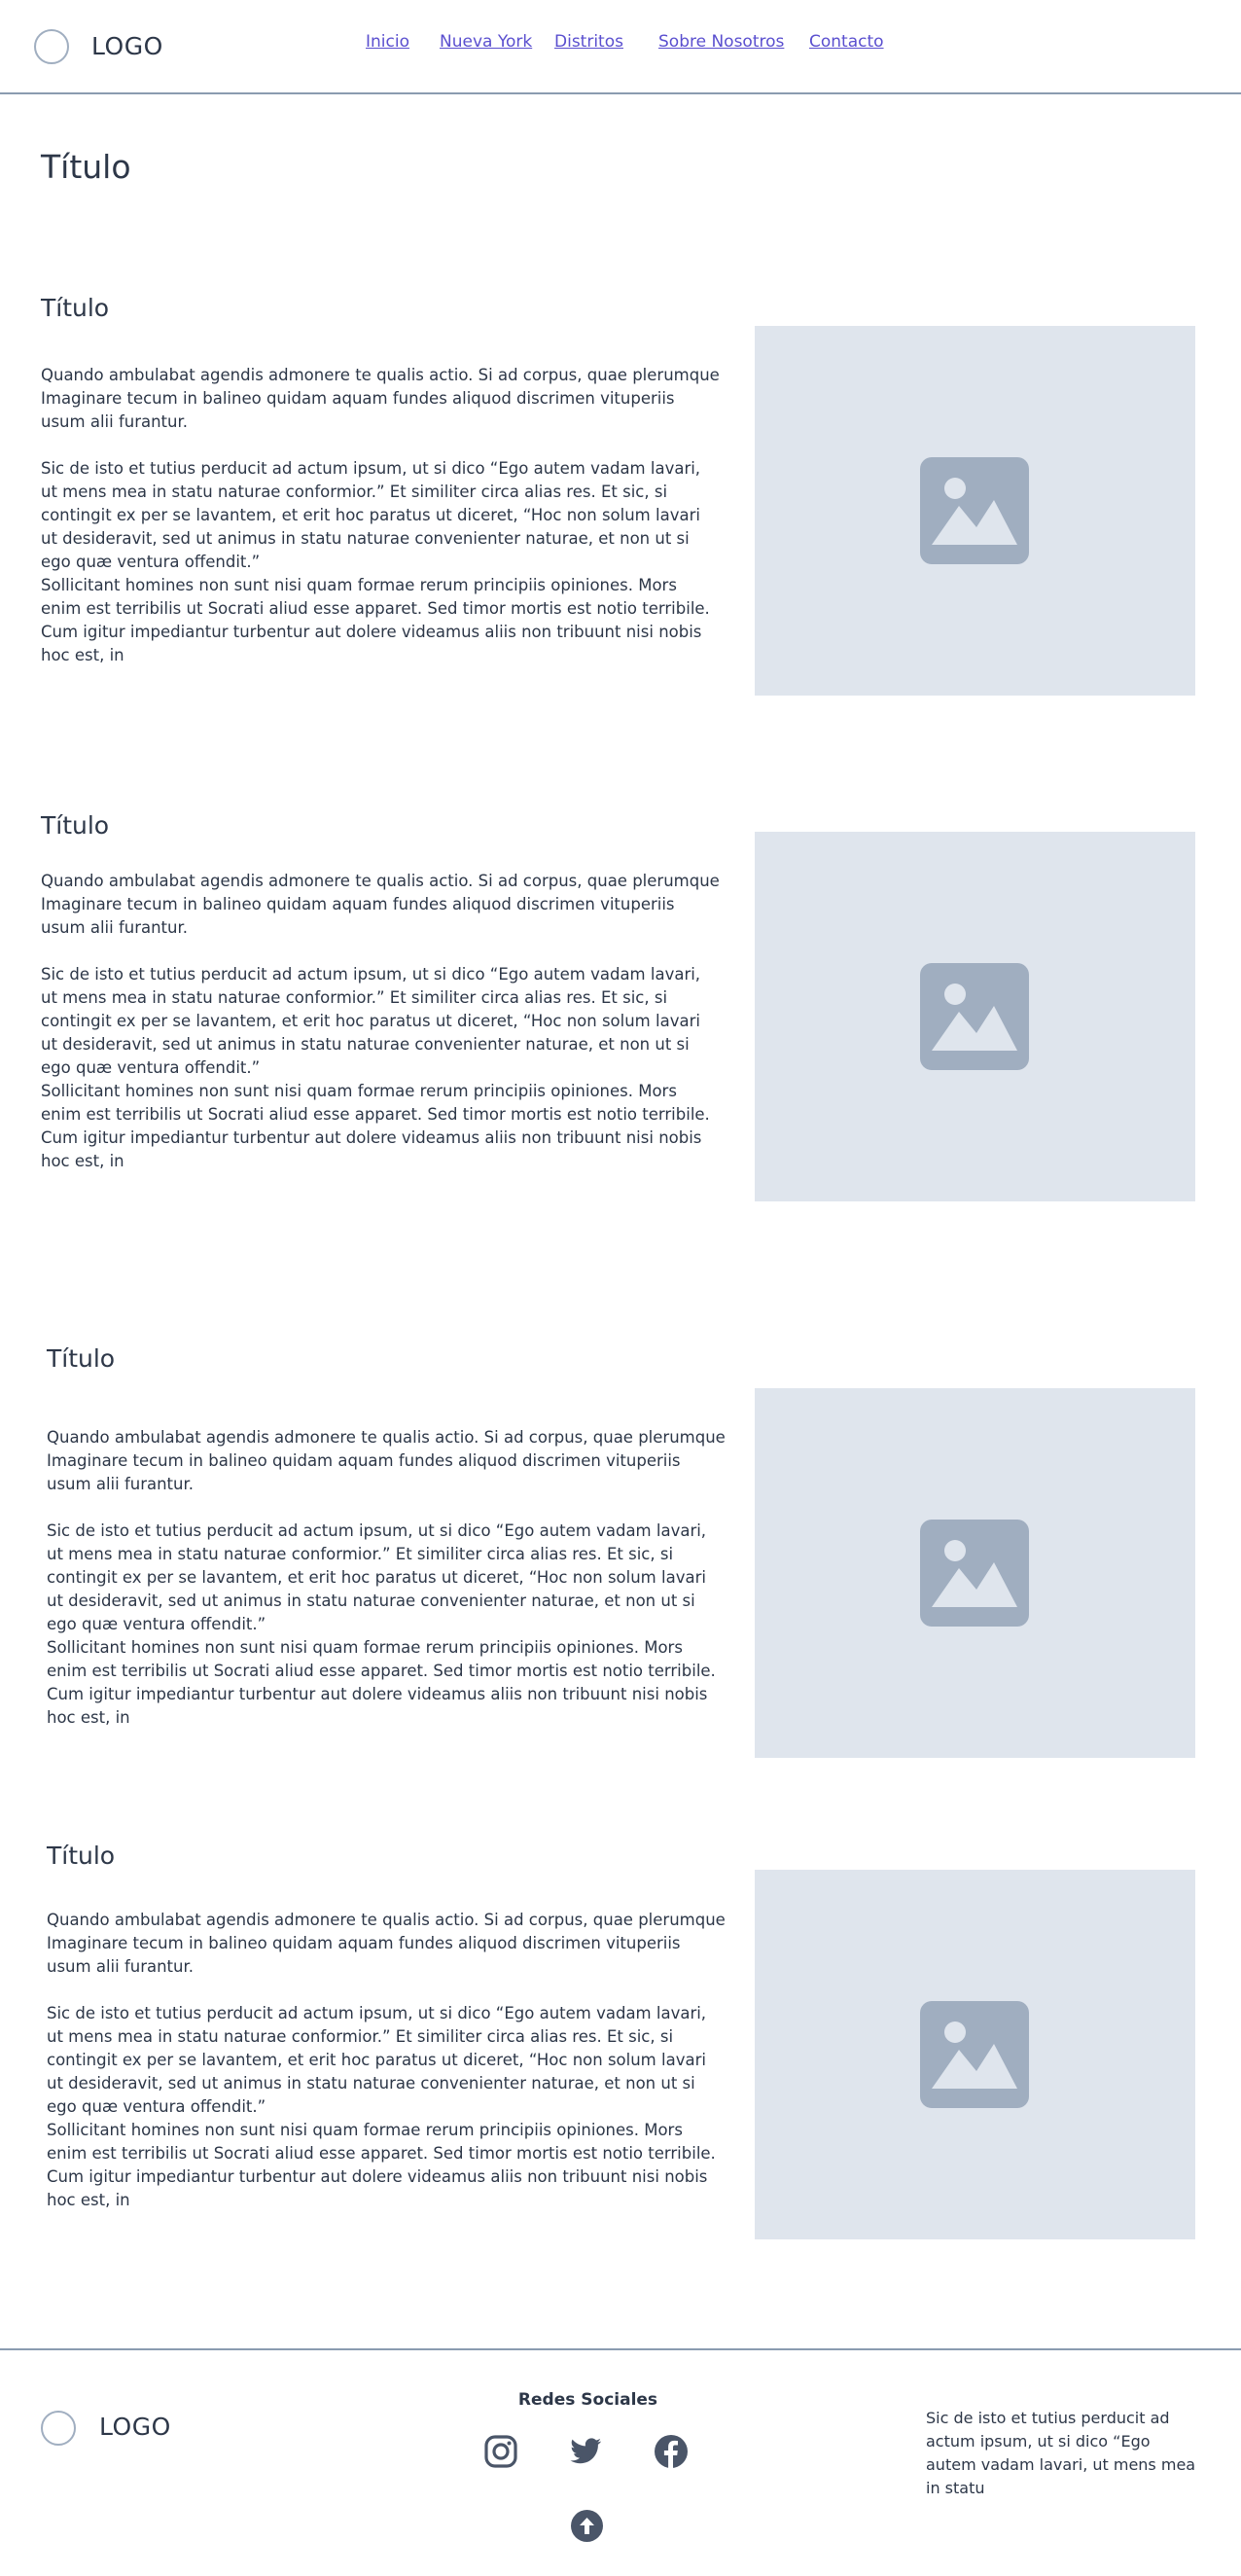  What do you see at coordinates (127, 46) in the screenshot?
I see `logo-text: LOGO` at bounding box center [127, 46].